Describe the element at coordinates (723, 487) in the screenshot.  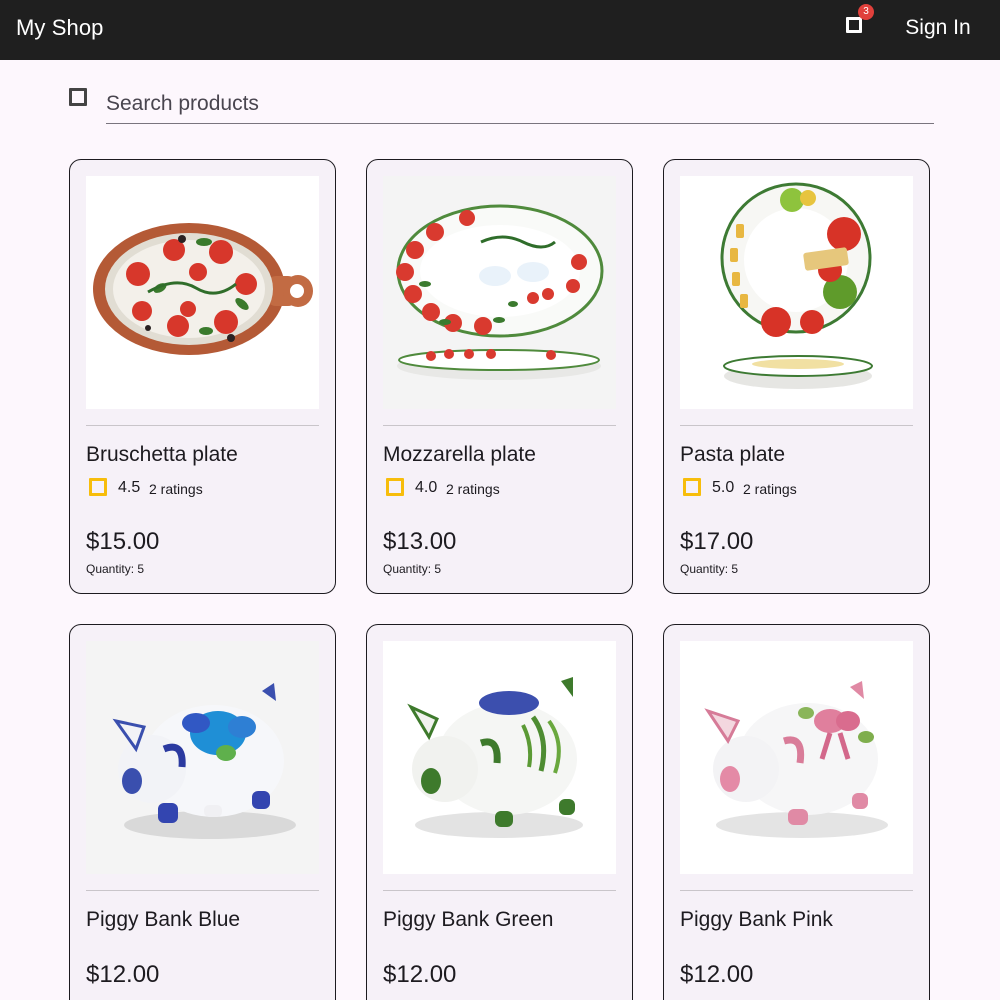
I see `rating-value: 5.0` at that location.